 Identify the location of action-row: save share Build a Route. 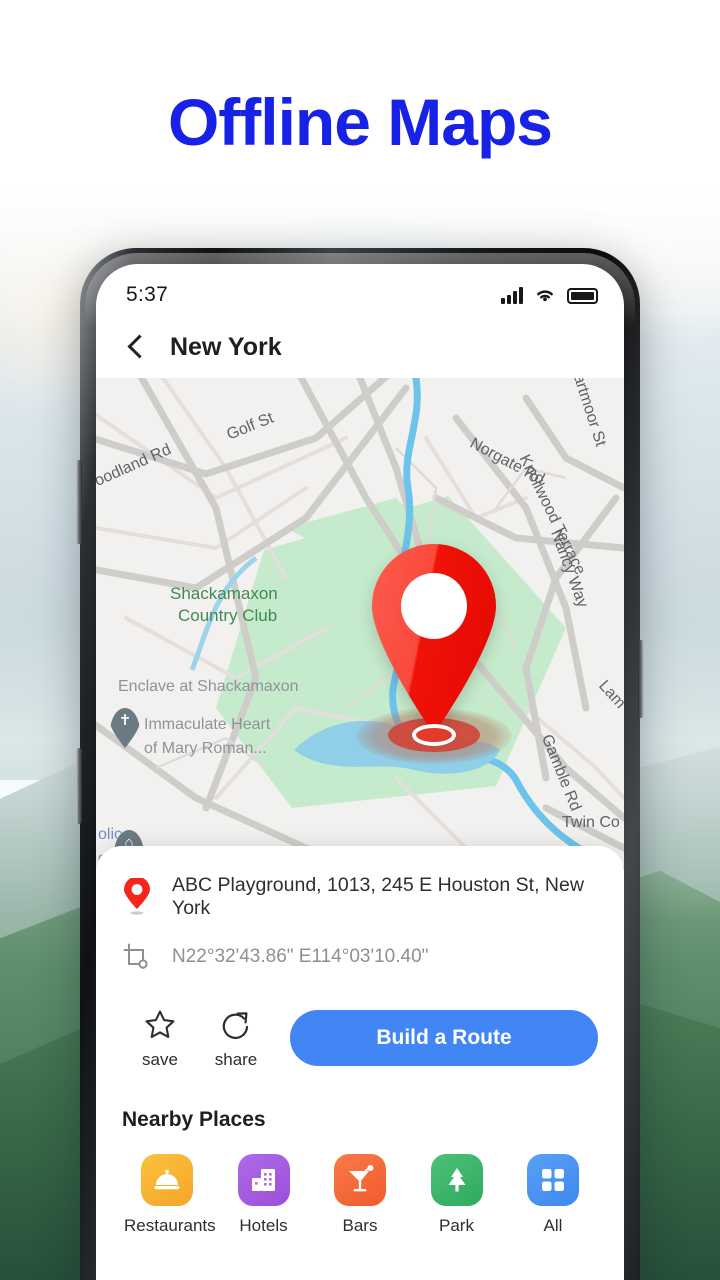
(360, 1038).